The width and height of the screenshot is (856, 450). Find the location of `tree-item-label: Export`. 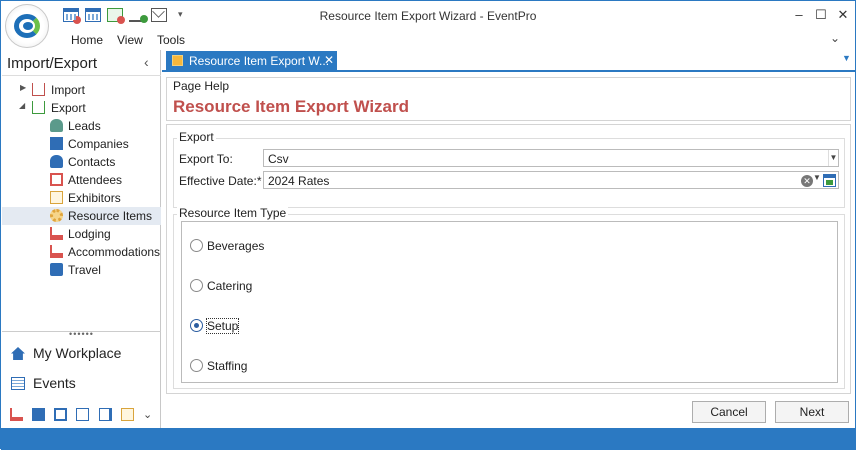

tree-item-label: Export is located at coordinates (68, 108).